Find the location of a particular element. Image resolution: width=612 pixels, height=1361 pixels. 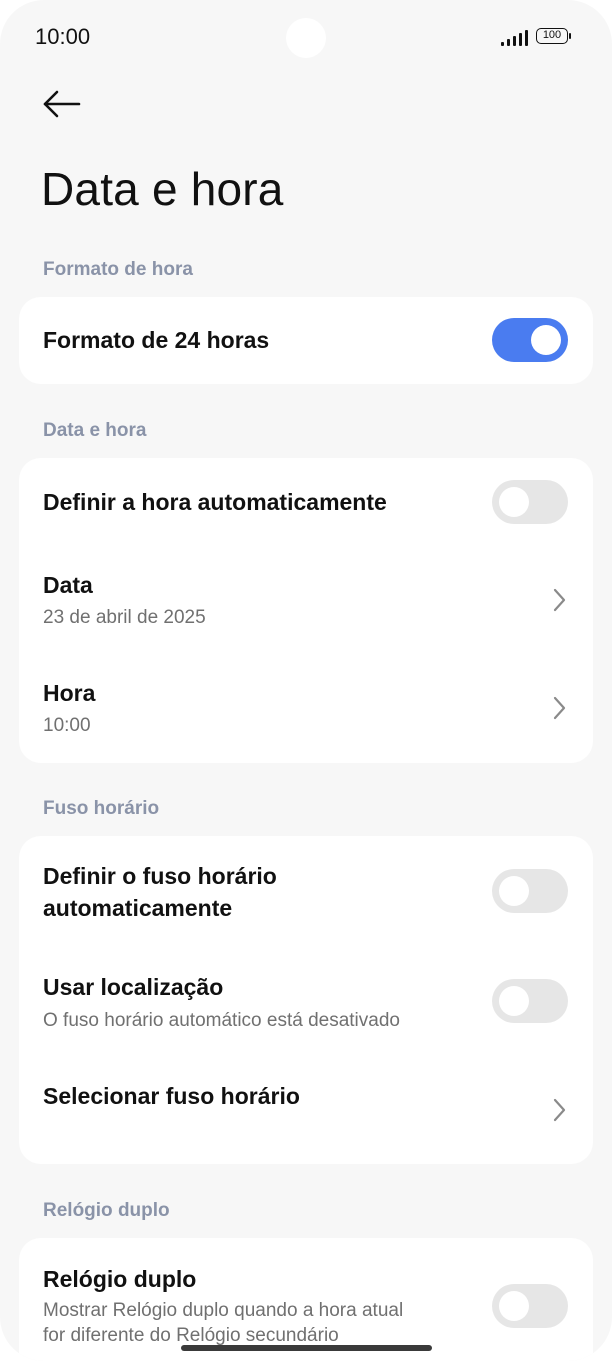

status-bar: 10:00 100 is located at coordinates (306, 38).